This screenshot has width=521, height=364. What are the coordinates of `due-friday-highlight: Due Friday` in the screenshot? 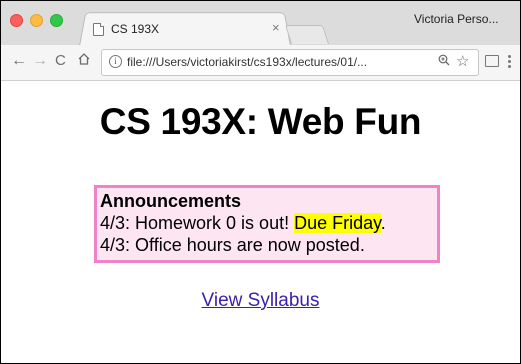 It's located at (337, 223).